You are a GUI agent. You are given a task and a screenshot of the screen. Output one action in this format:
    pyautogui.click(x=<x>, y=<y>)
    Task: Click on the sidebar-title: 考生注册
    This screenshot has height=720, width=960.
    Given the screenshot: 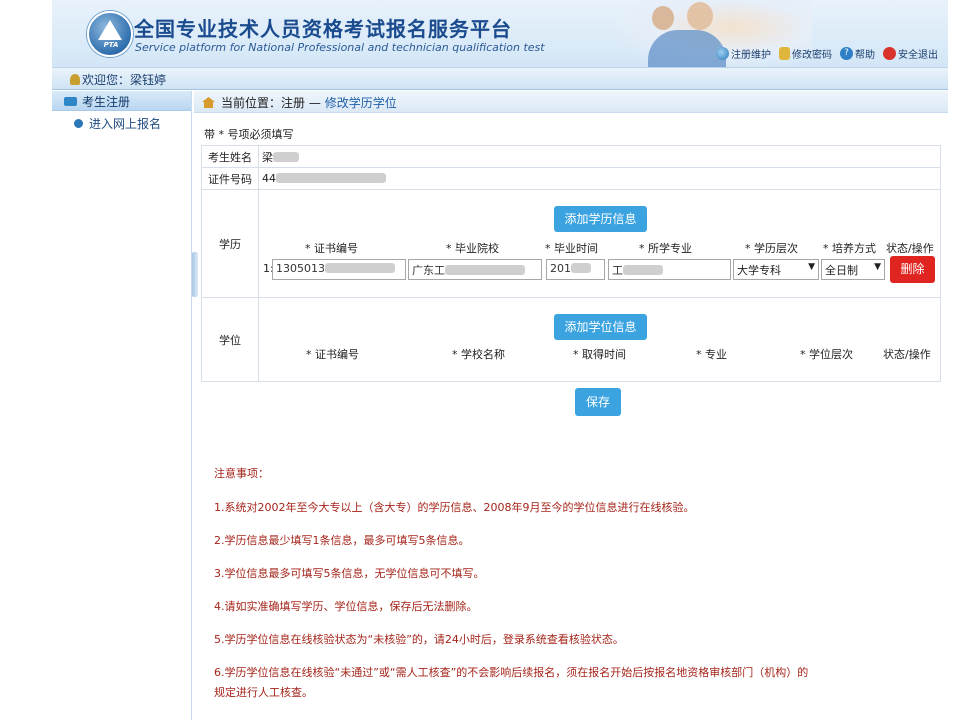 What is the action you would take?
    pyautogui.click(x=106, y=102)
    